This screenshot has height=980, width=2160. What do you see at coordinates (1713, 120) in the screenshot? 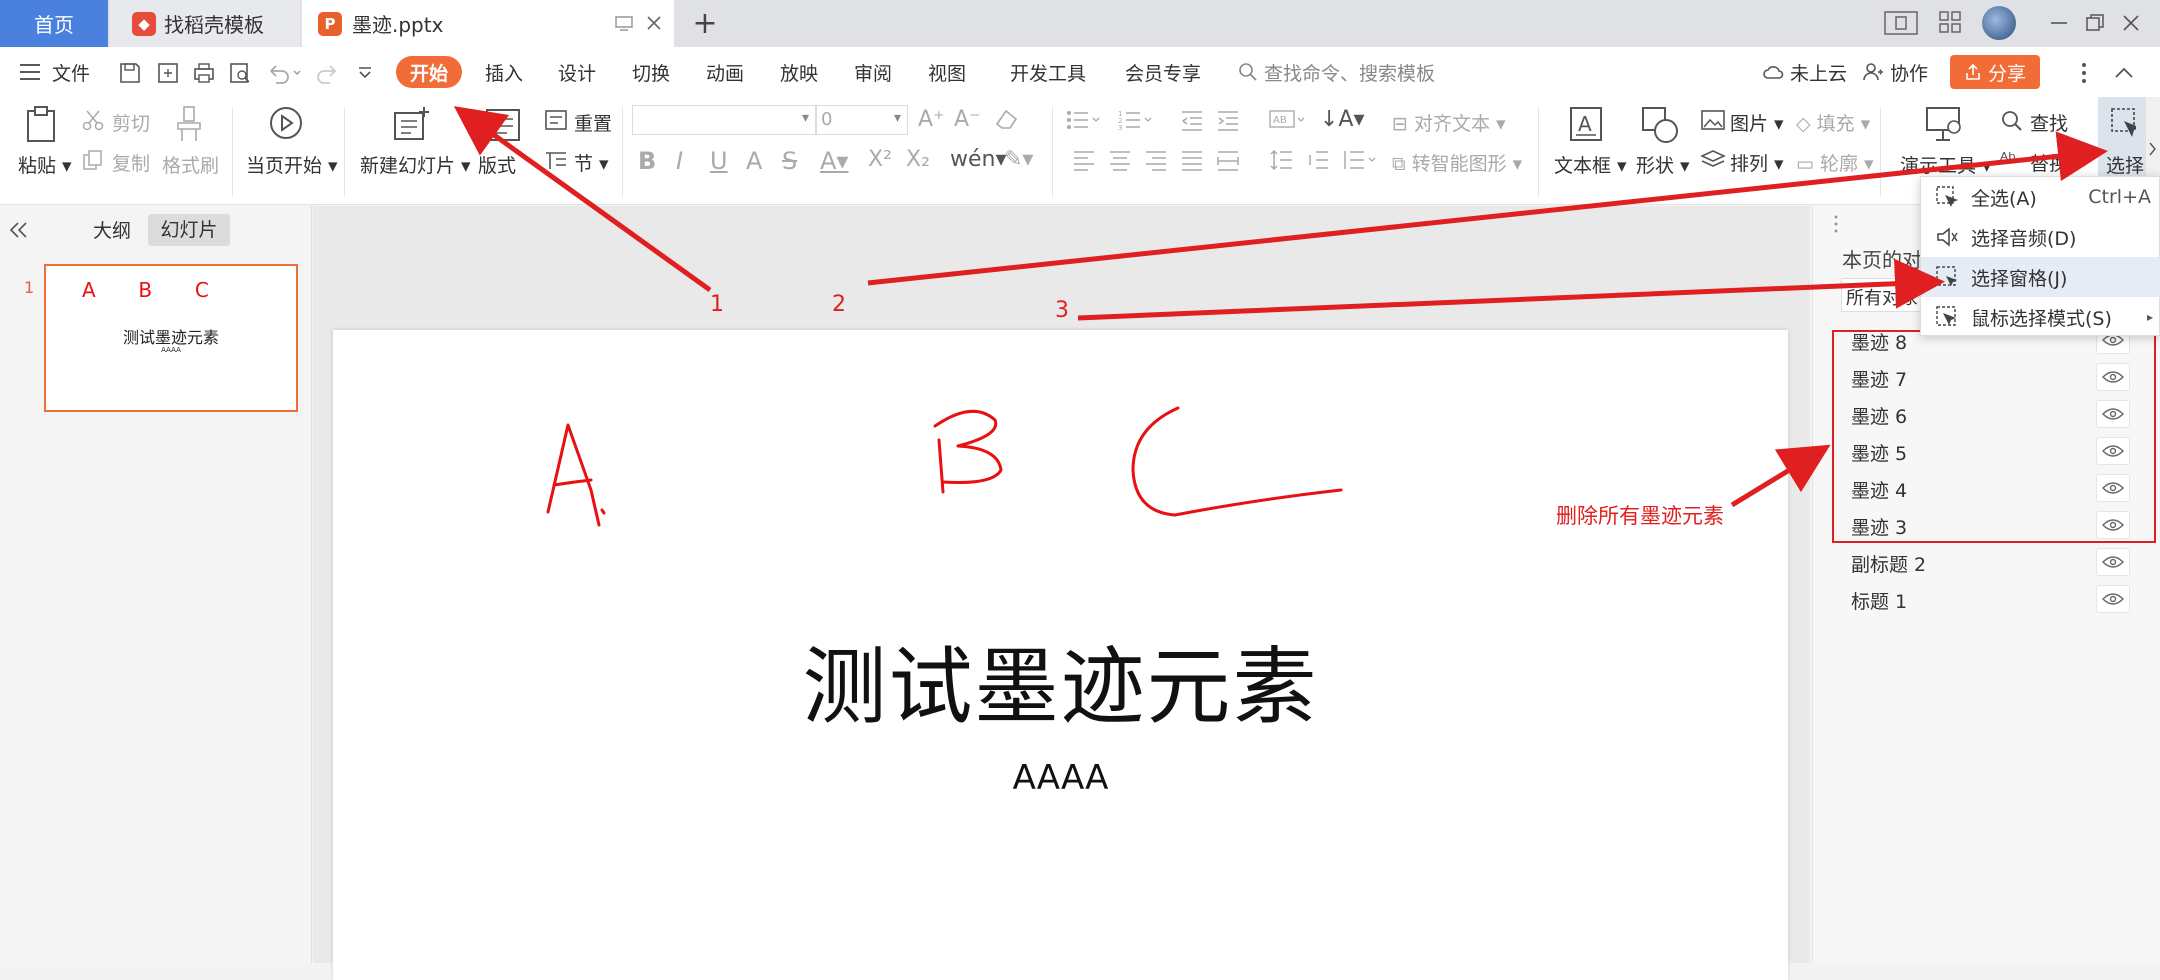
I see `picture-icon` at bounding box center [1713, 120].